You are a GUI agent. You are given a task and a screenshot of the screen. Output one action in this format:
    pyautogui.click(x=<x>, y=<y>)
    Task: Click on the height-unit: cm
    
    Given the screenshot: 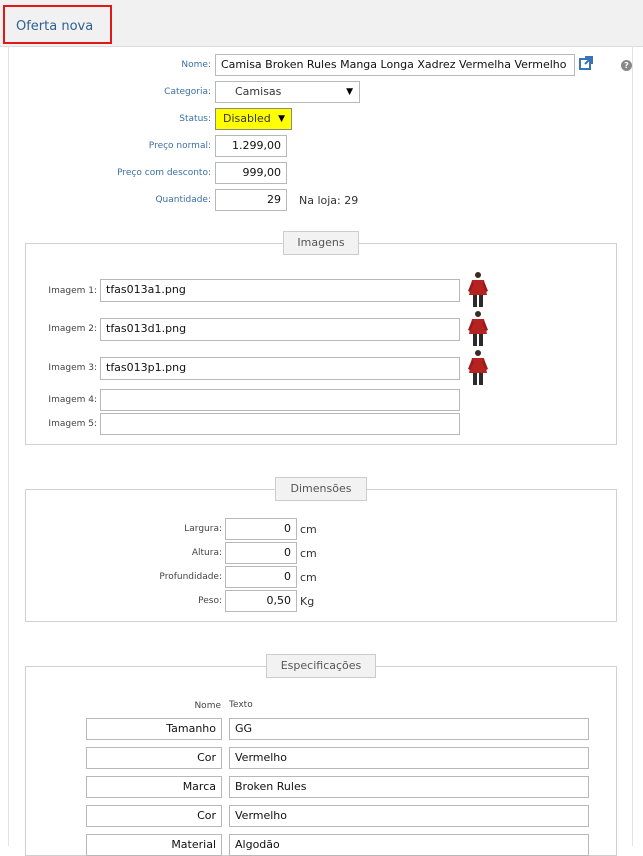 What is the action you would take?
    pyautogui.click(x=308, y=553)
    